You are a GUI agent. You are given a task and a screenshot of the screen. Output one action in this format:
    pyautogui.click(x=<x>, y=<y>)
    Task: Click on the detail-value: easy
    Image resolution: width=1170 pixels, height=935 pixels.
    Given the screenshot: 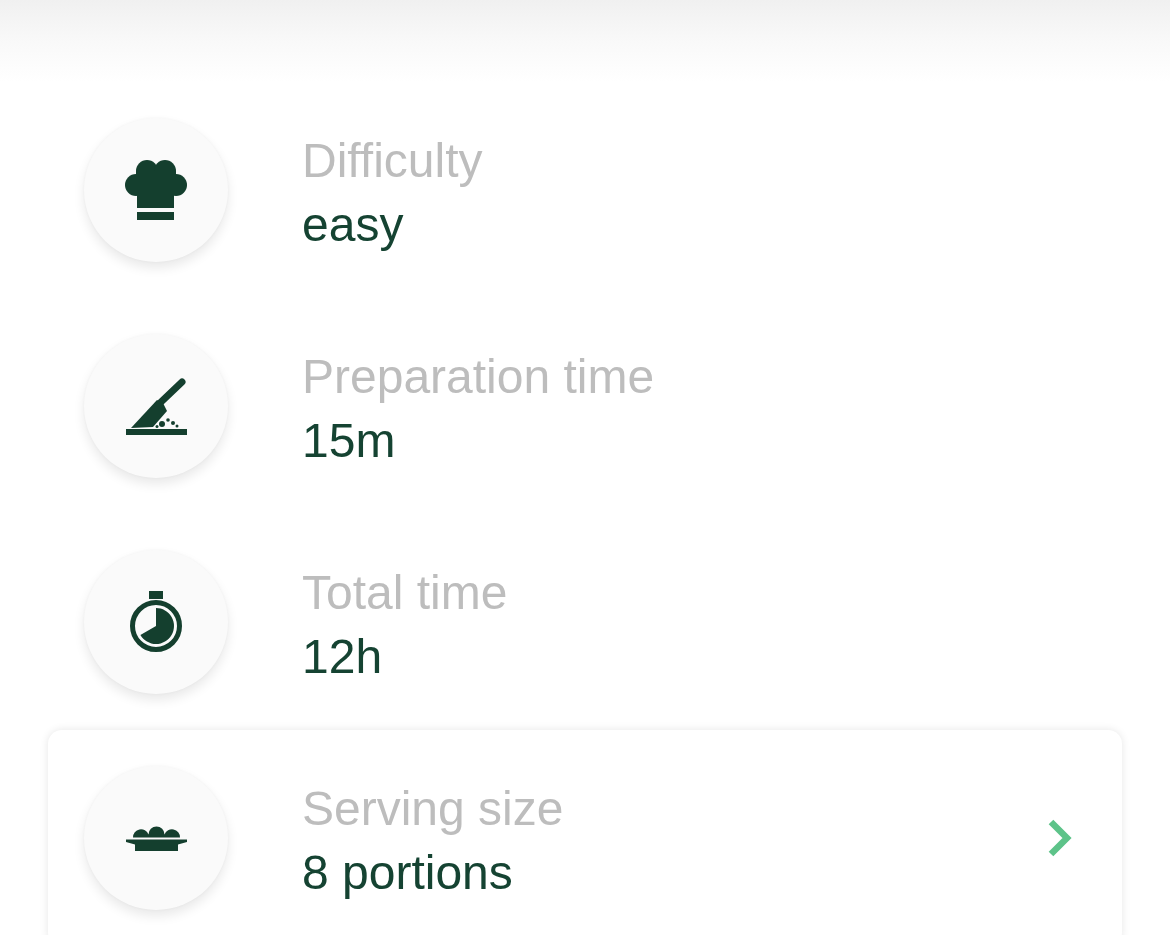 What is the action you would take?
    pyautogui.click(x=353, y=225)
    